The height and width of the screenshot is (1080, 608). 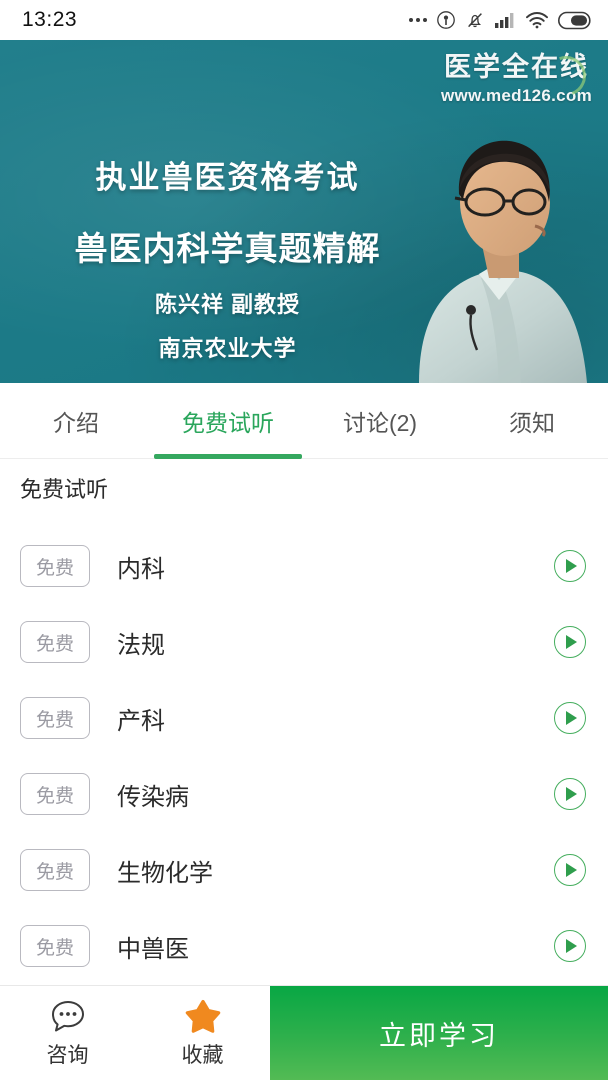 I want to click on lesson-title: 中兽医, so click(x=153, y=949).